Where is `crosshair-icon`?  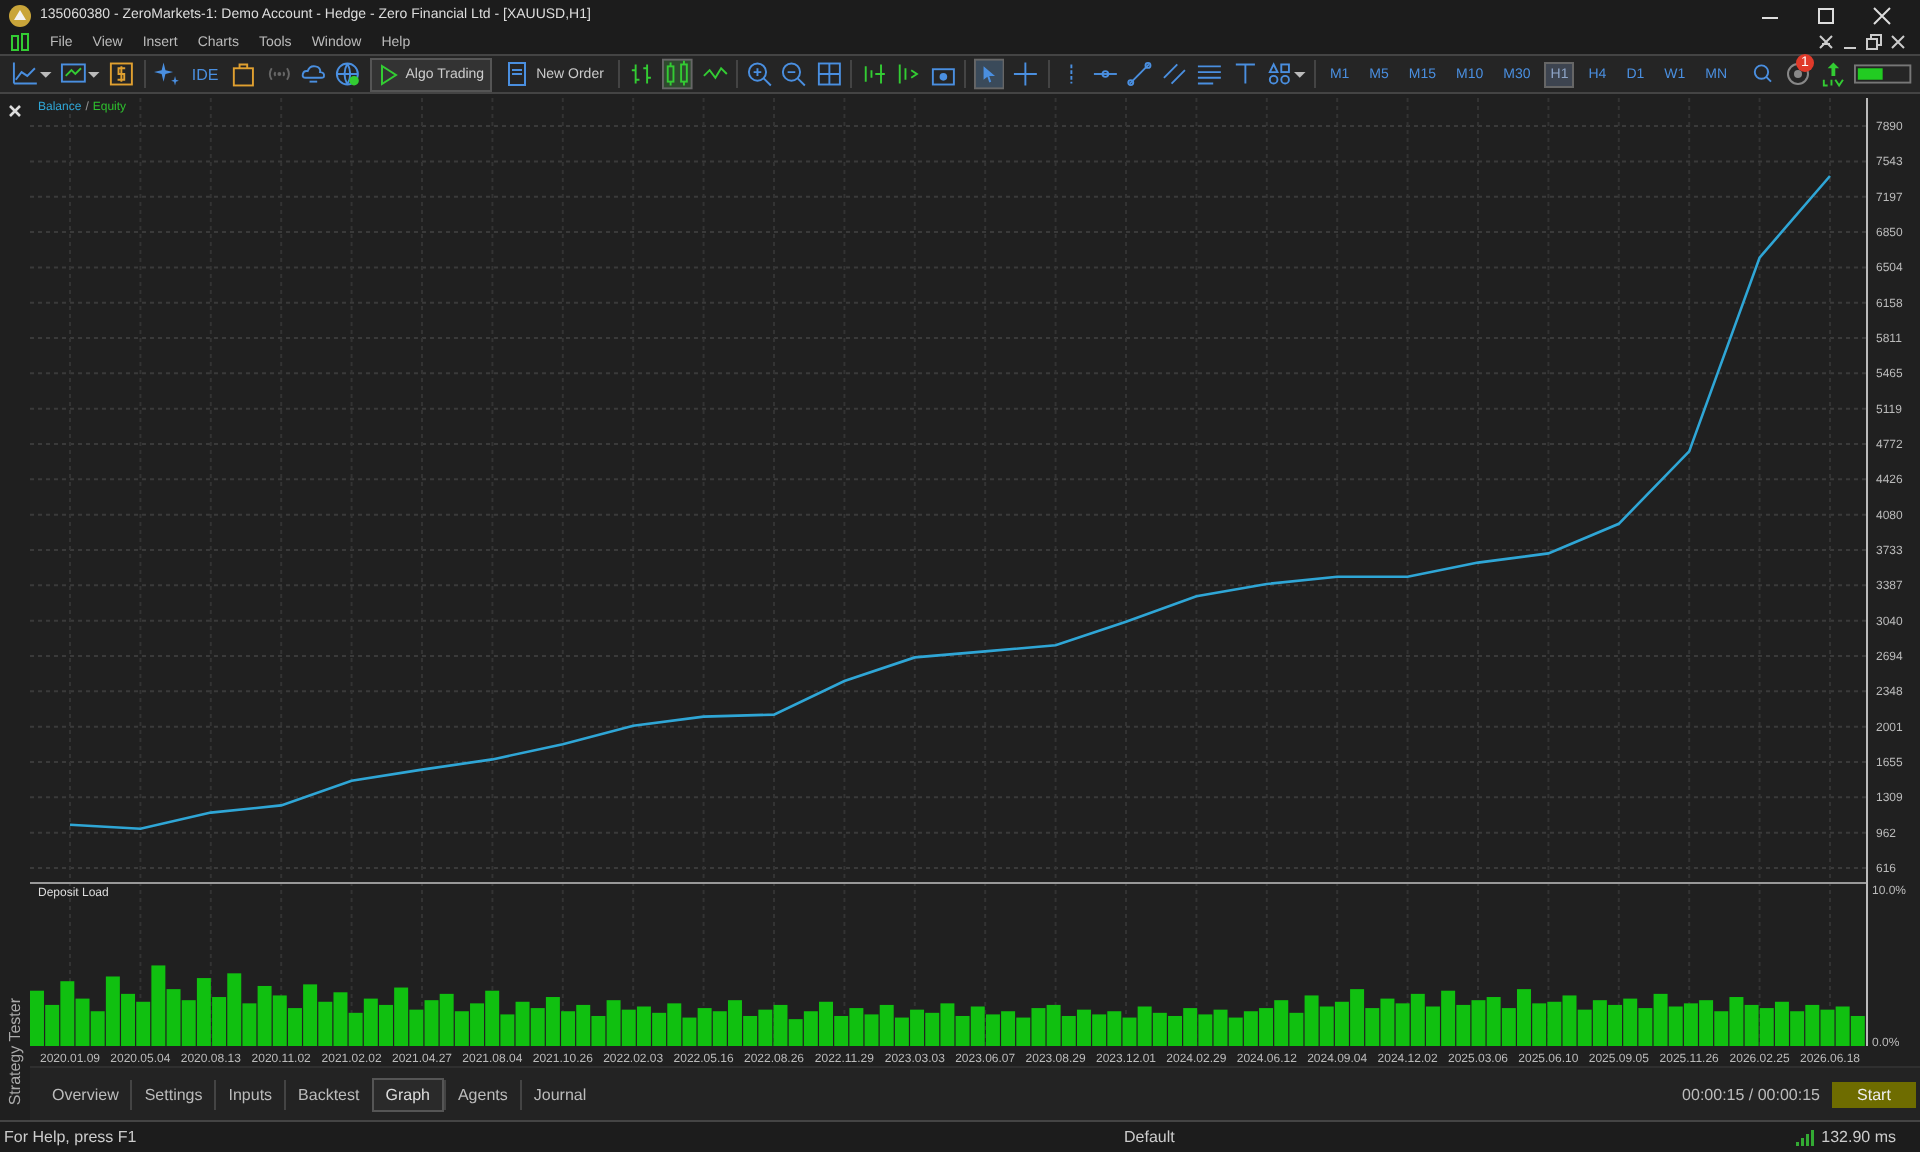 crosshair-icon is located at coordinates (1026, 74).